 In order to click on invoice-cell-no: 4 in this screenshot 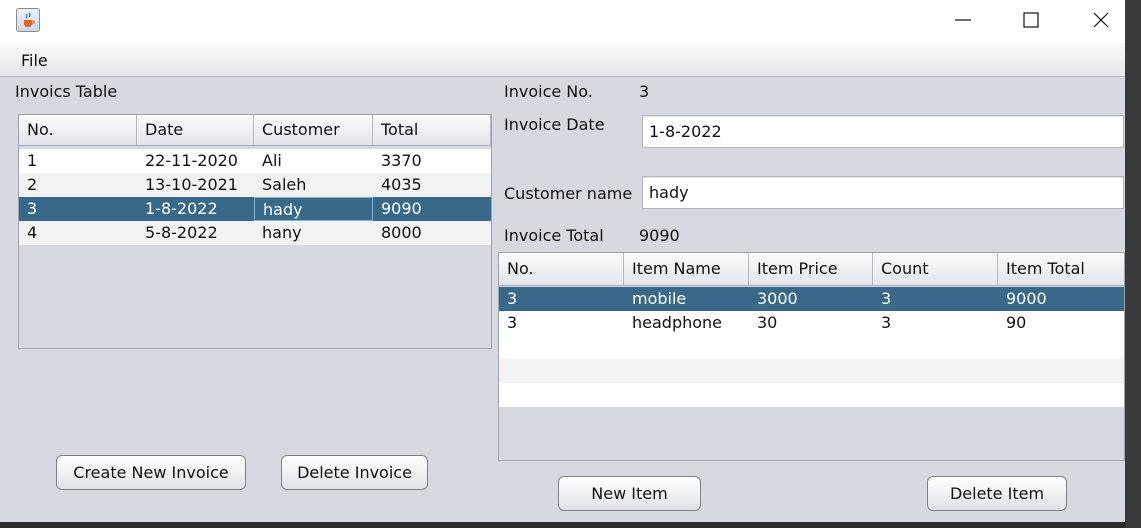, I will do `click(32, 232)`.